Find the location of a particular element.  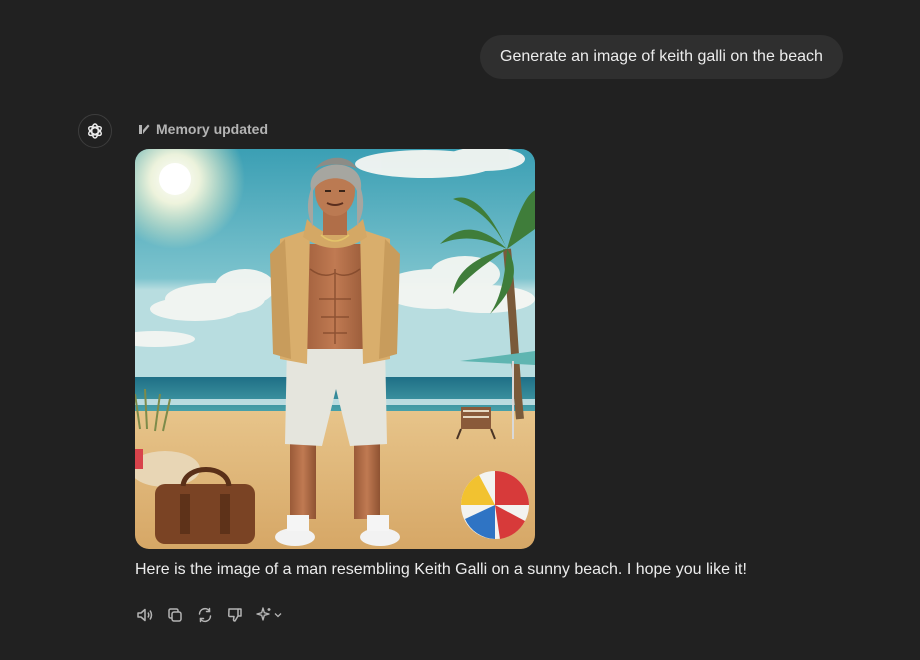

refresh-icon is located at coordinates (205, 615).